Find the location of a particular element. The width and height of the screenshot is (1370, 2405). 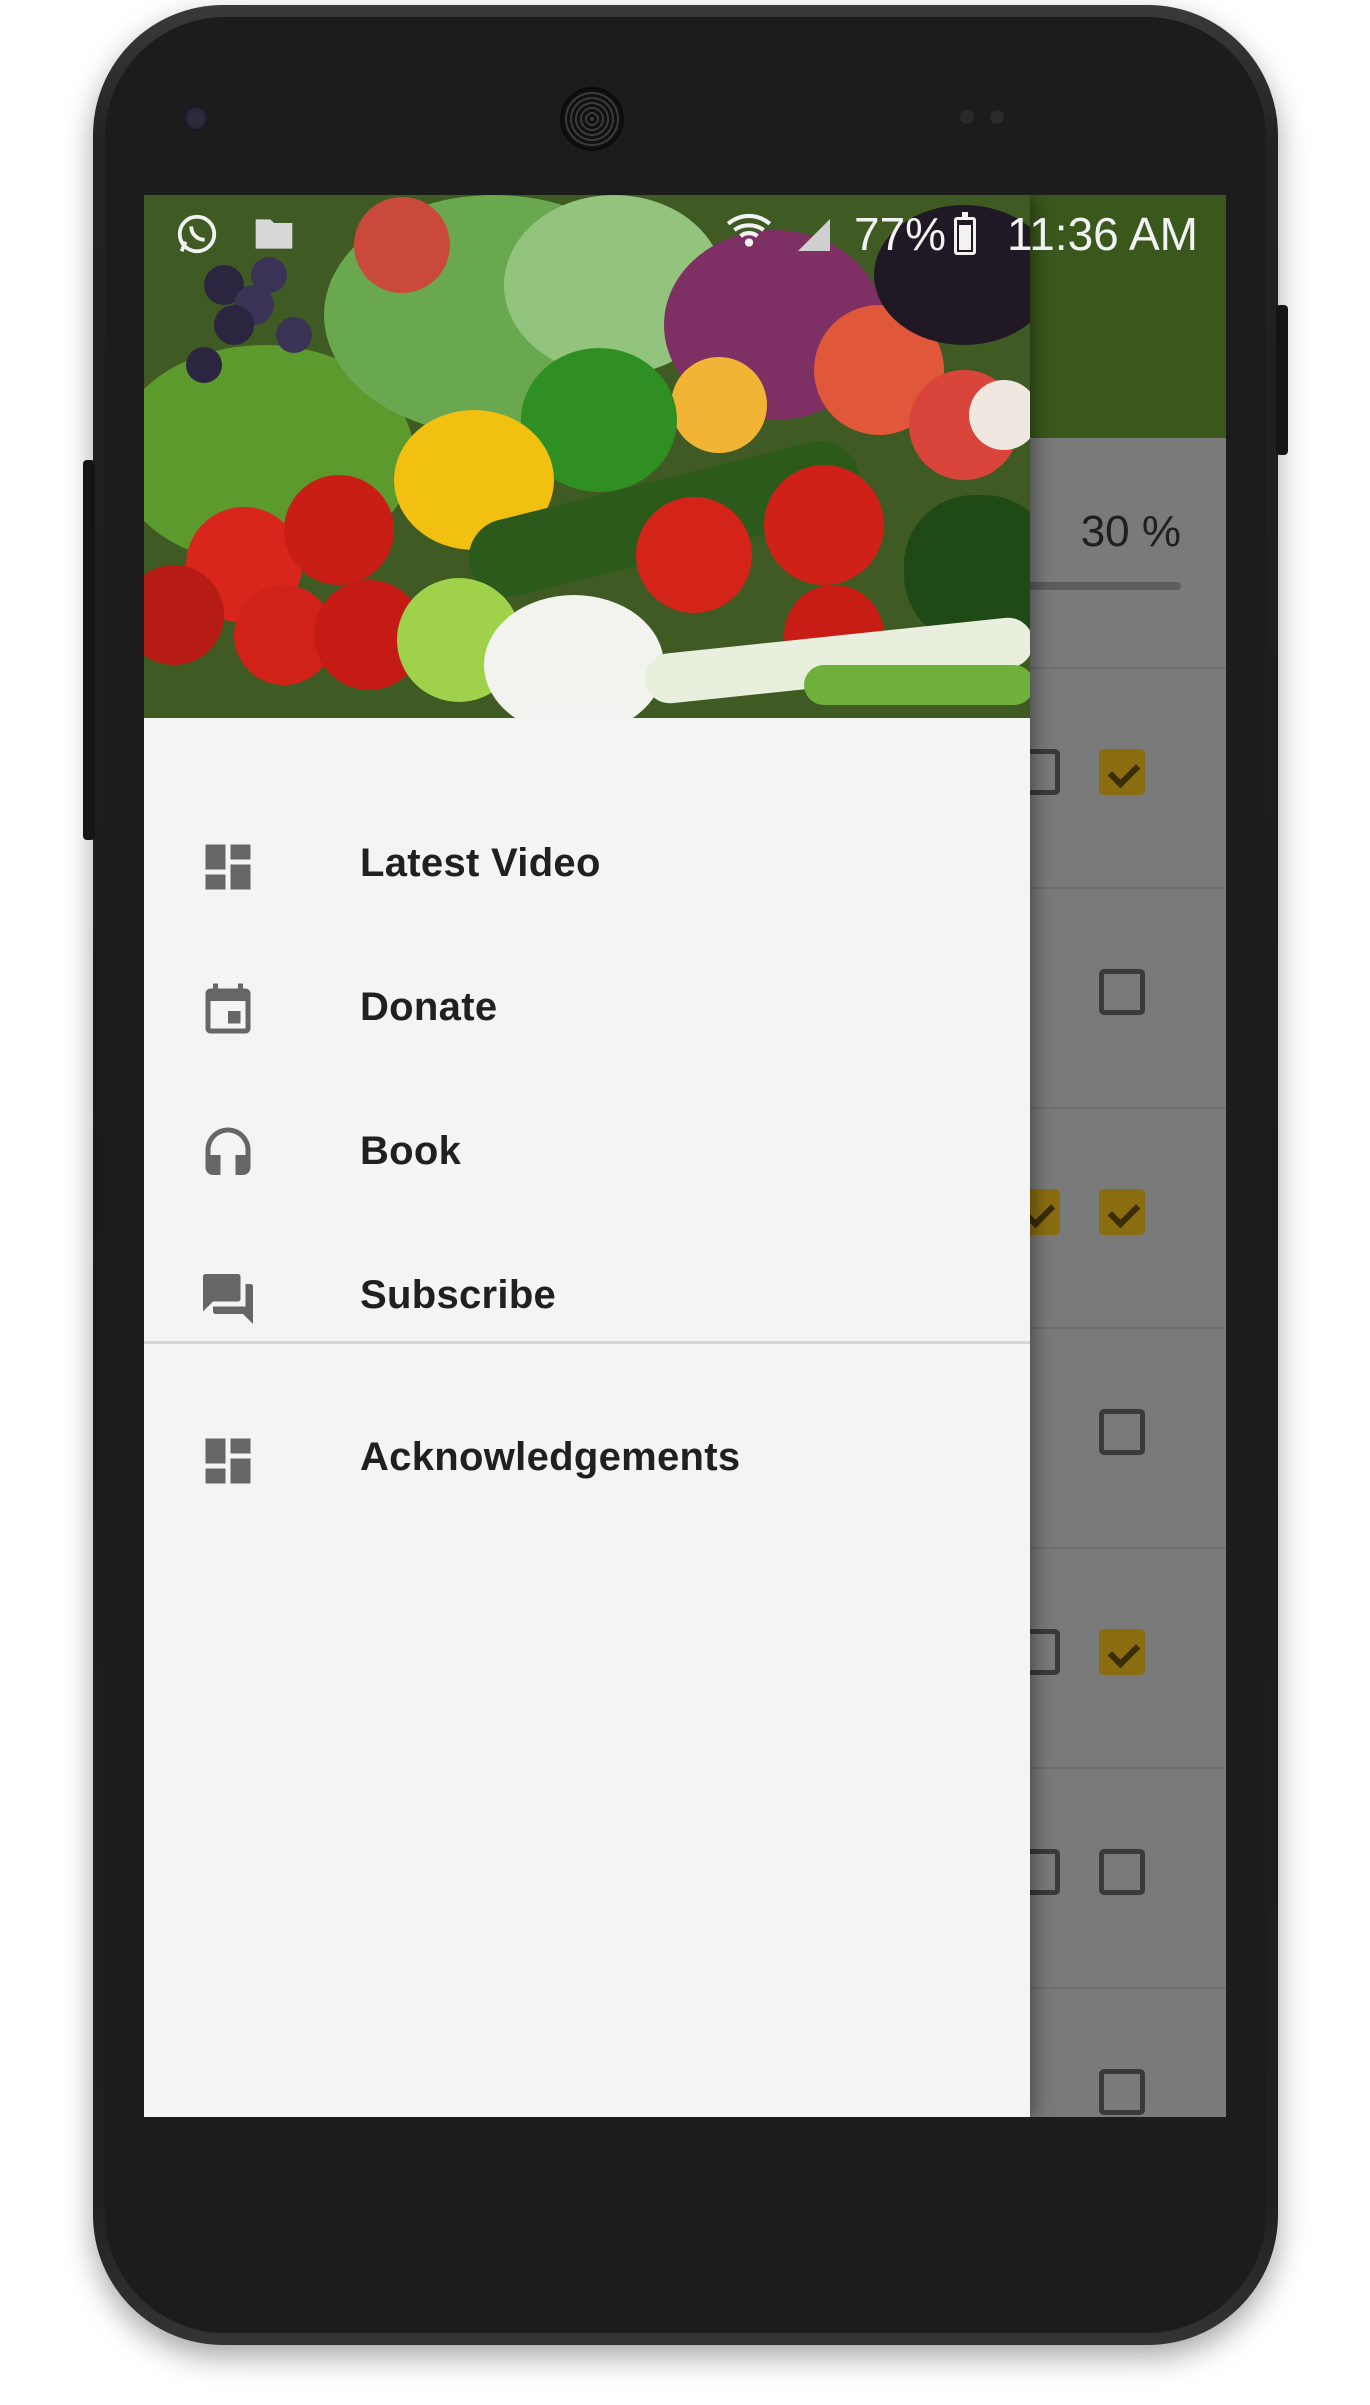

volume-button is located at coordinates (89, 650).